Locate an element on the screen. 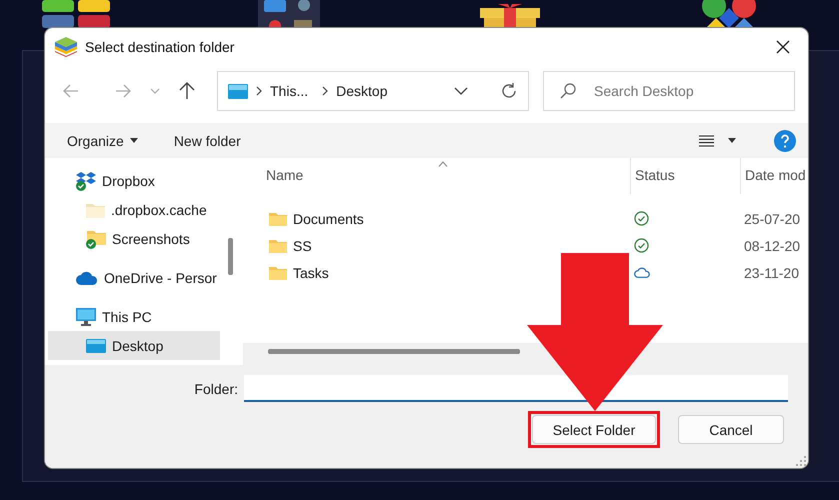  address-bar: This... Desktop is located at coordinates (373, 91).